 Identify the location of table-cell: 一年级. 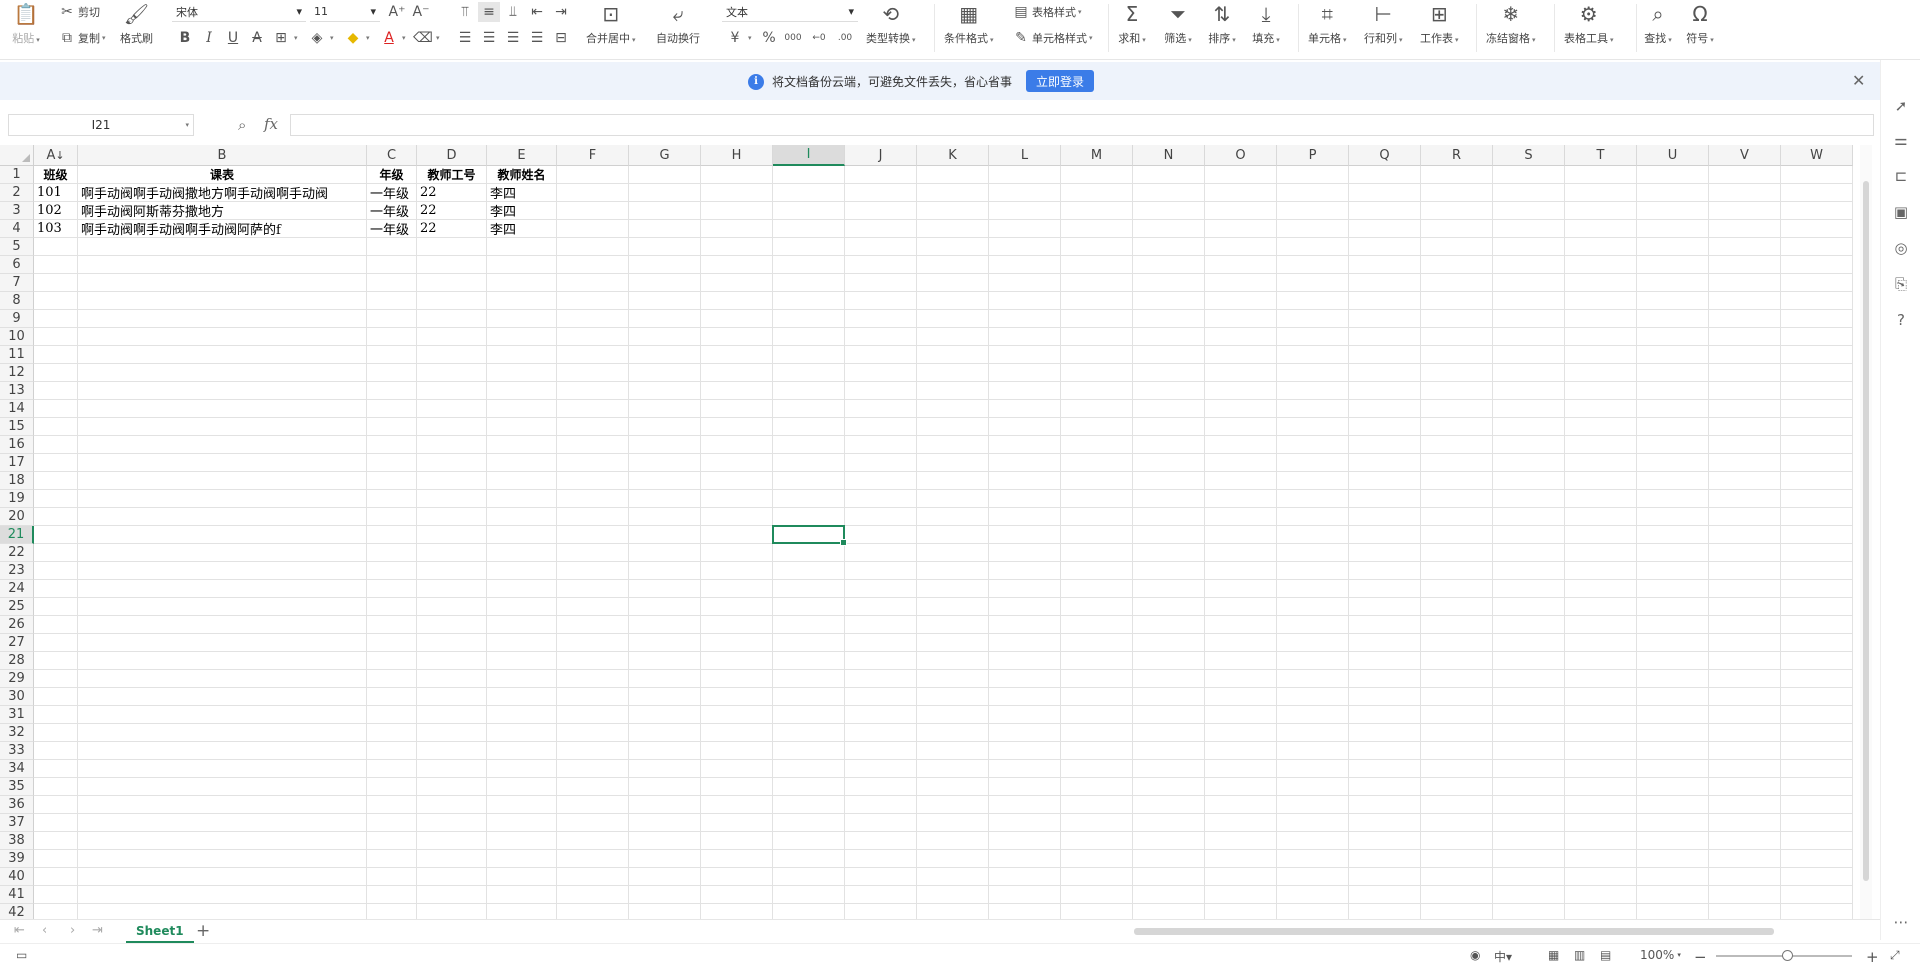
(391, 192).